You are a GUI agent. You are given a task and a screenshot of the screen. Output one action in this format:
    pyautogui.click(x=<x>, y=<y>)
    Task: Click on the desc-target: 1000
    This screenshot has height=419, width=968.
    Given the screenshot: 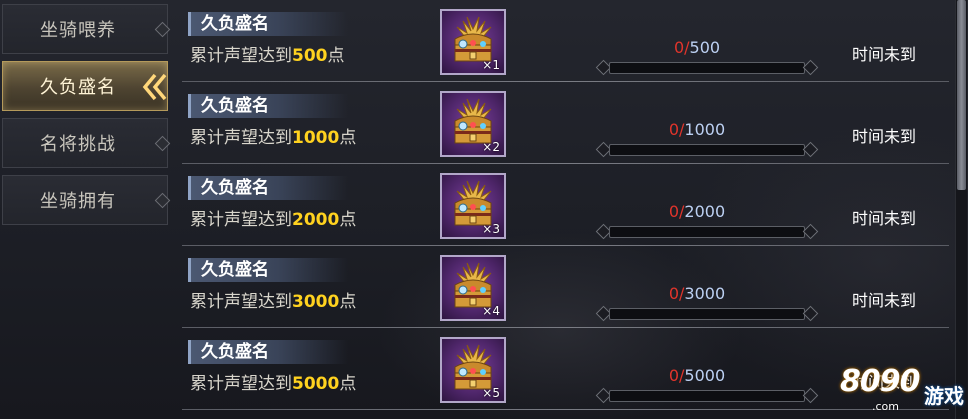 What is the action you would take?
    pyautogui.click(x=316, y=138)
    